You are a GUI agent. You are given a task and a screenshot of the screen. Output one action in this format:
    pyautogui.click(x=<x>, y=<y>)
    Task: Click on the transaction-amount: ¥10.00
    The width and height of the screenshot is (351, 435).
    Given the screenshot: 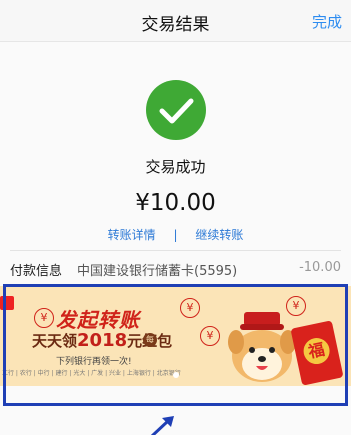 What is the action you would take?
    pyautogui.click(x=175, y=203)
    